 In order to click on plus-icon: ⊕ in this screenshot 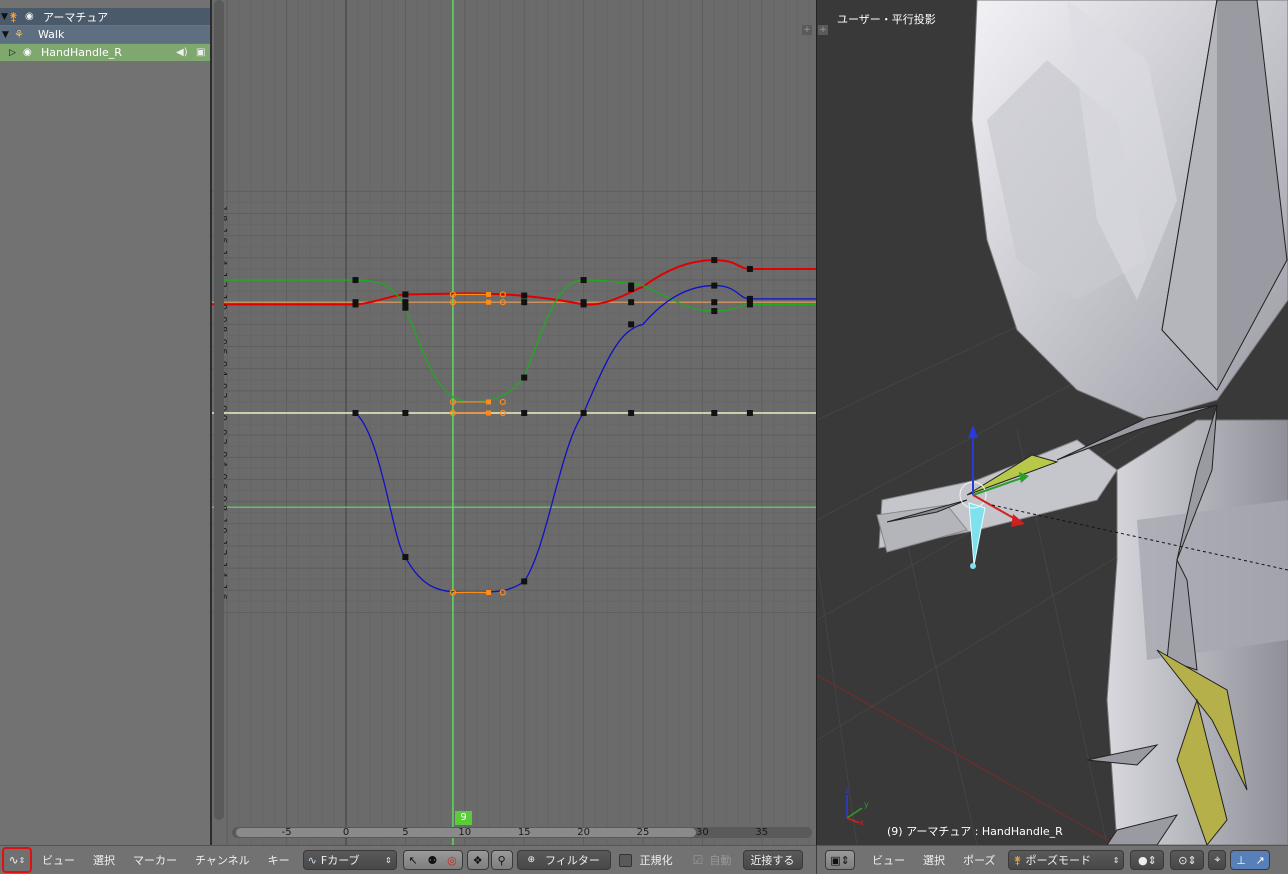, I will do `click(531, 860)`.